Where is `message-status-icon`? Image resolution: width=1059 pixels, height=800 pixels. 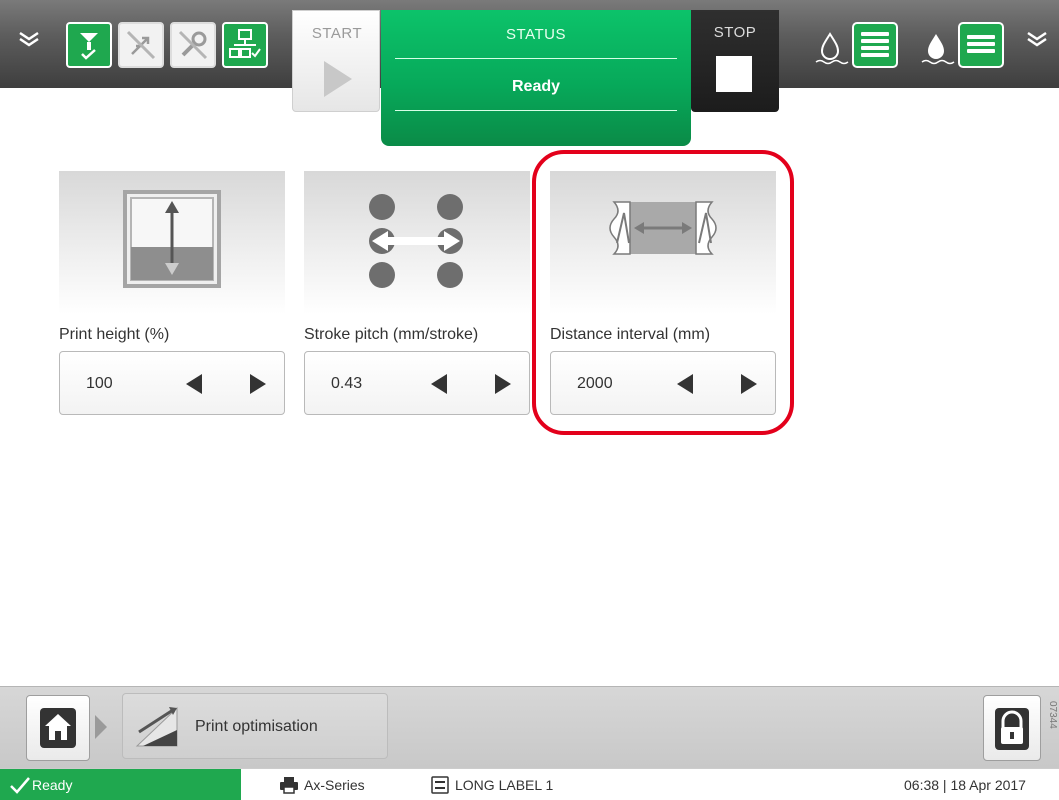
message-status-icon is located at coordinates (89, 45).